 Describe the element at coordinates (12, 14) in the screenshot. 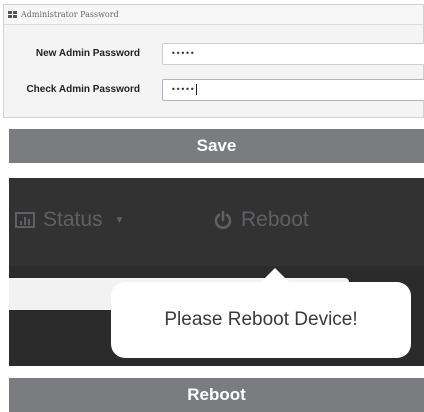

I see `grid-icon` at that location.